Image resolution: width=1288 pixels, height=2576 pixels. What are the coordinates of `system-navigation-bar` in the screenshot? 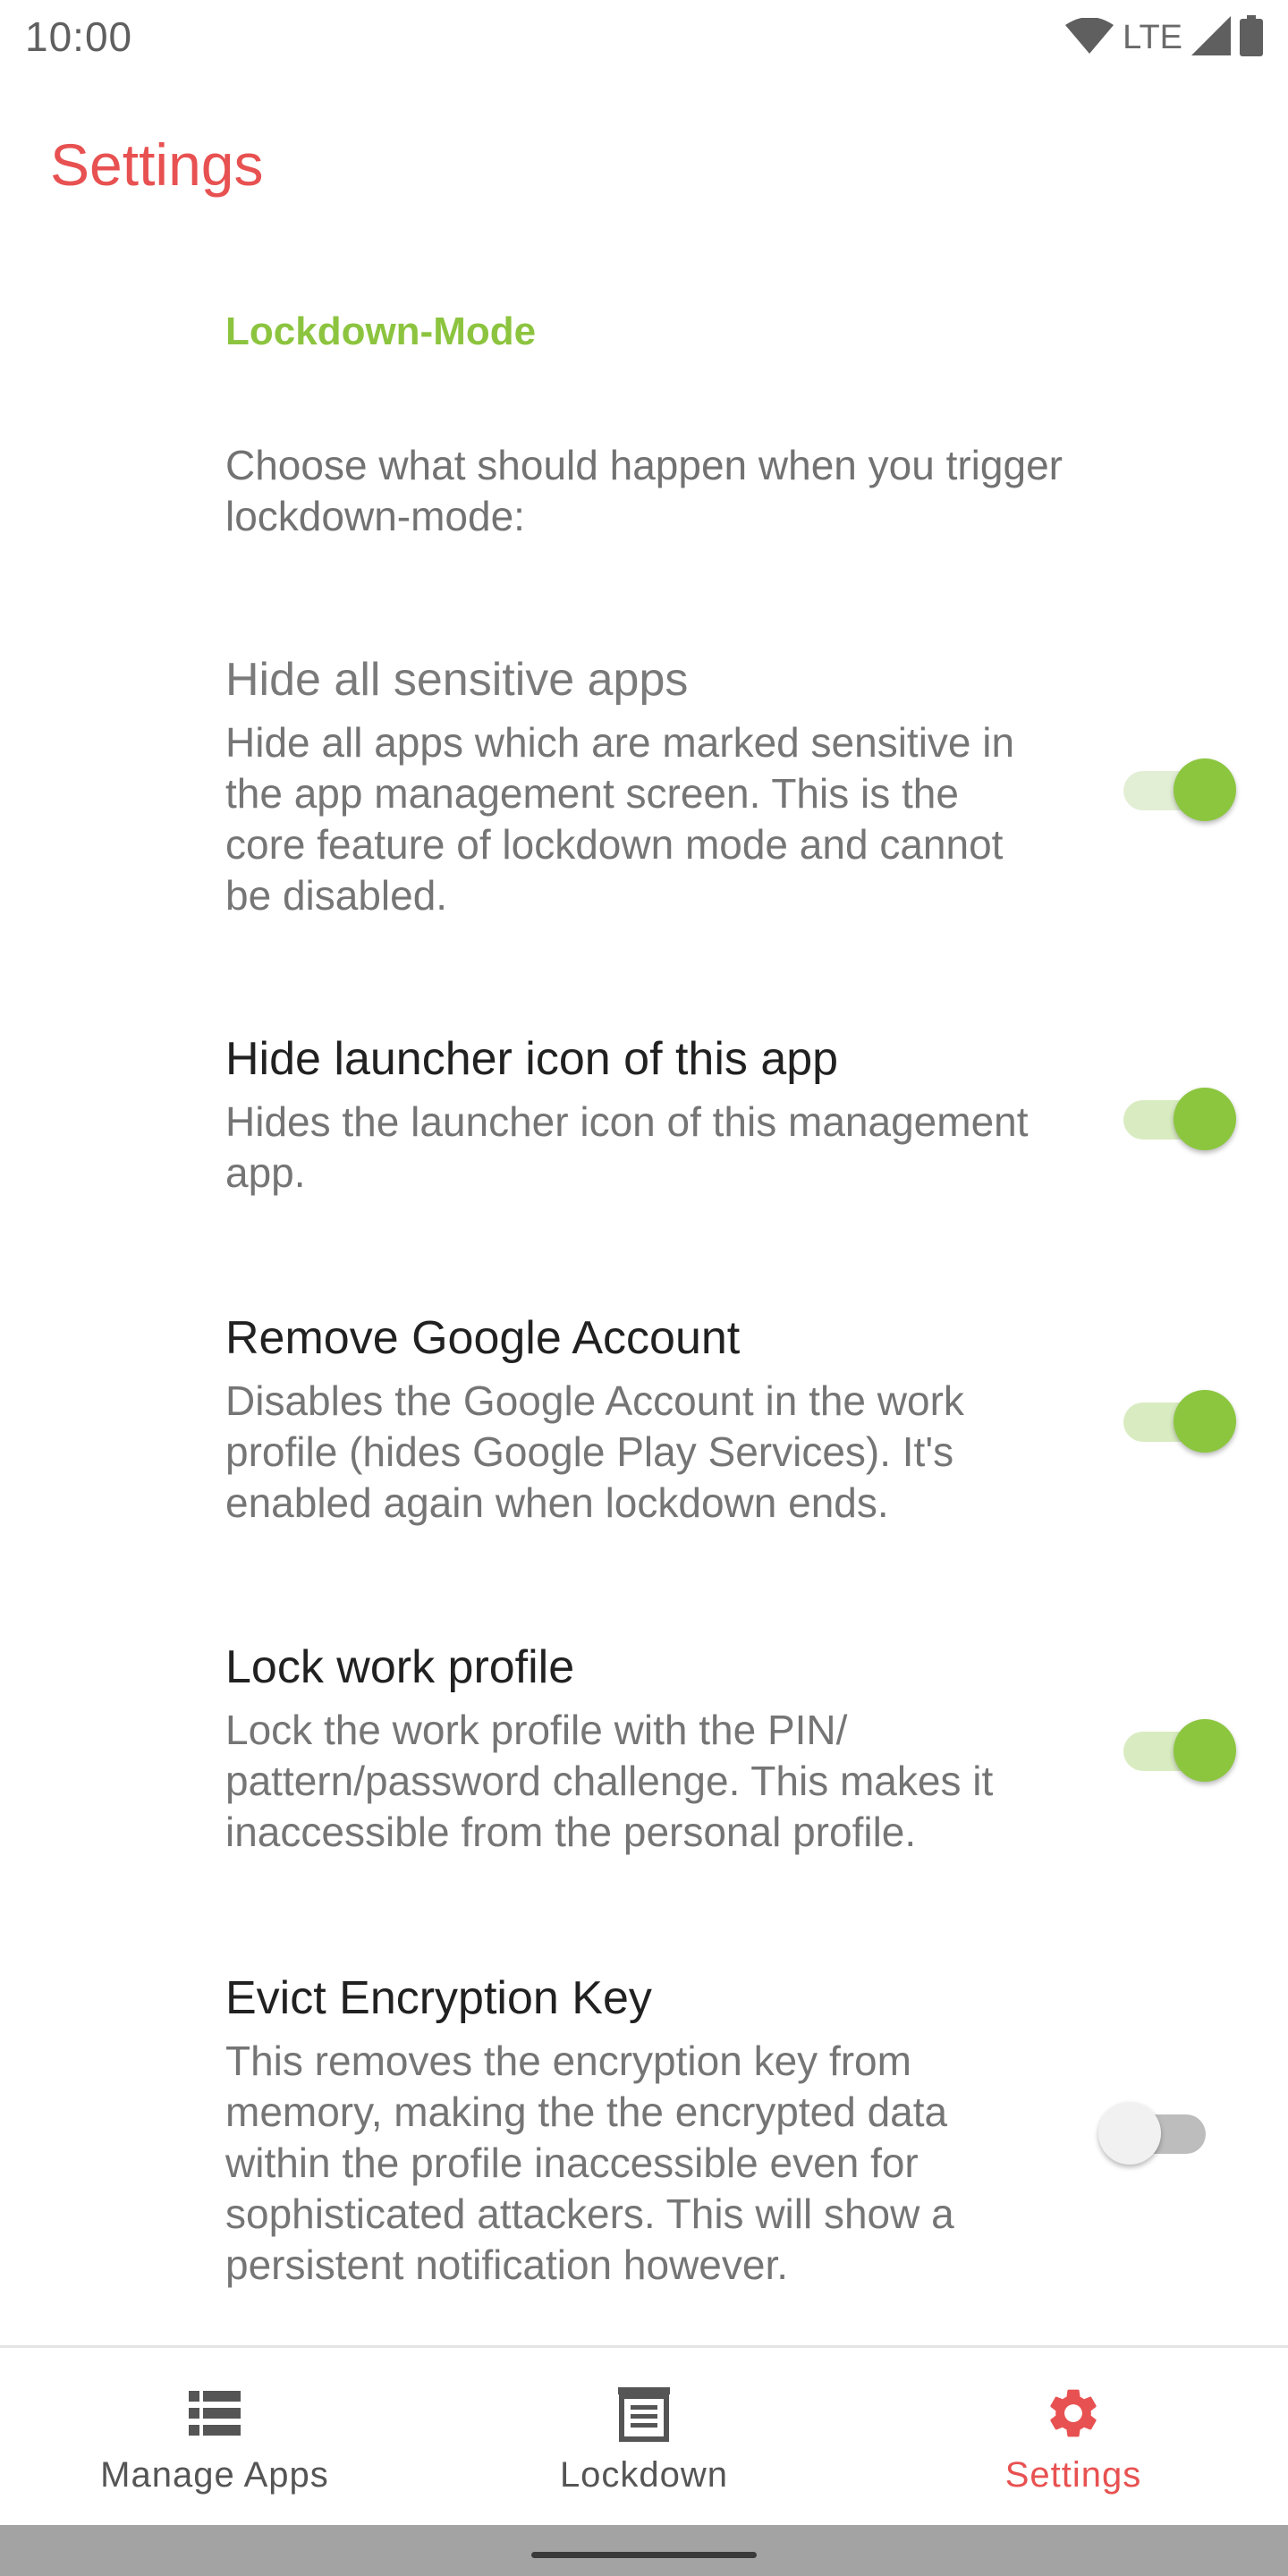 It's located at (644, 2550).